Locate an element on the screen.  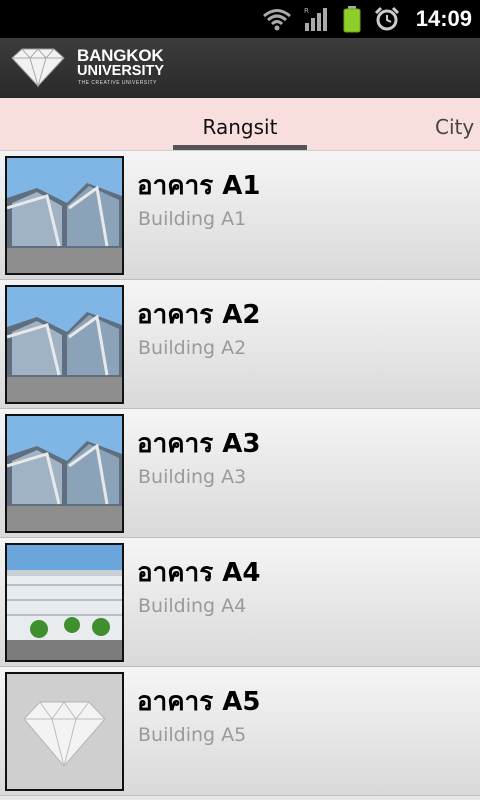
building-subtitle: Building A3 is located at coordinates (192, 477).